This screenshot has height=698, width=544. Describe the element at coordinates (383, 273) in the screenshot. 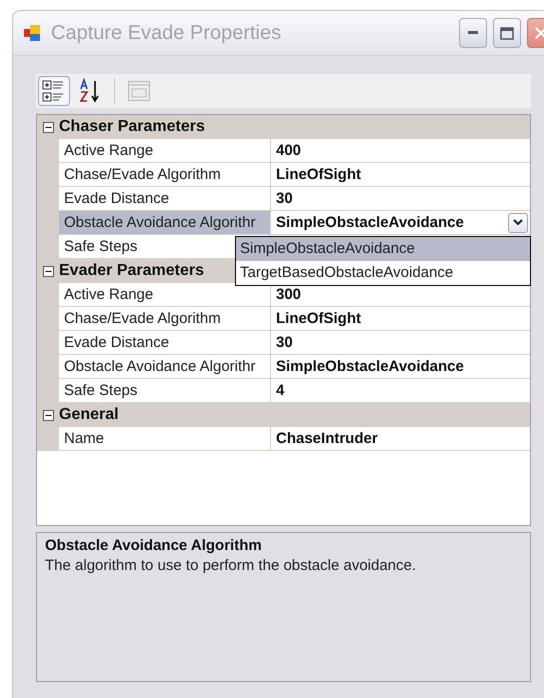

I see `dropdown-option: TargetBasedObstacleAvoidance` at that location.